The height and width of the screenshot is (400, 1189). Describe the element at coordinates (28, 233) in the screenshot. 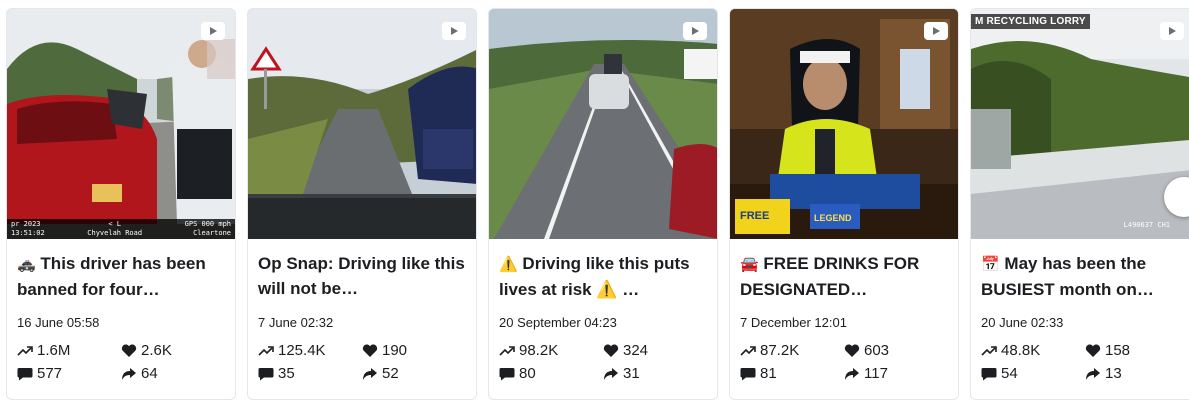

I see `overlay-time: 13:51:02` at that location.